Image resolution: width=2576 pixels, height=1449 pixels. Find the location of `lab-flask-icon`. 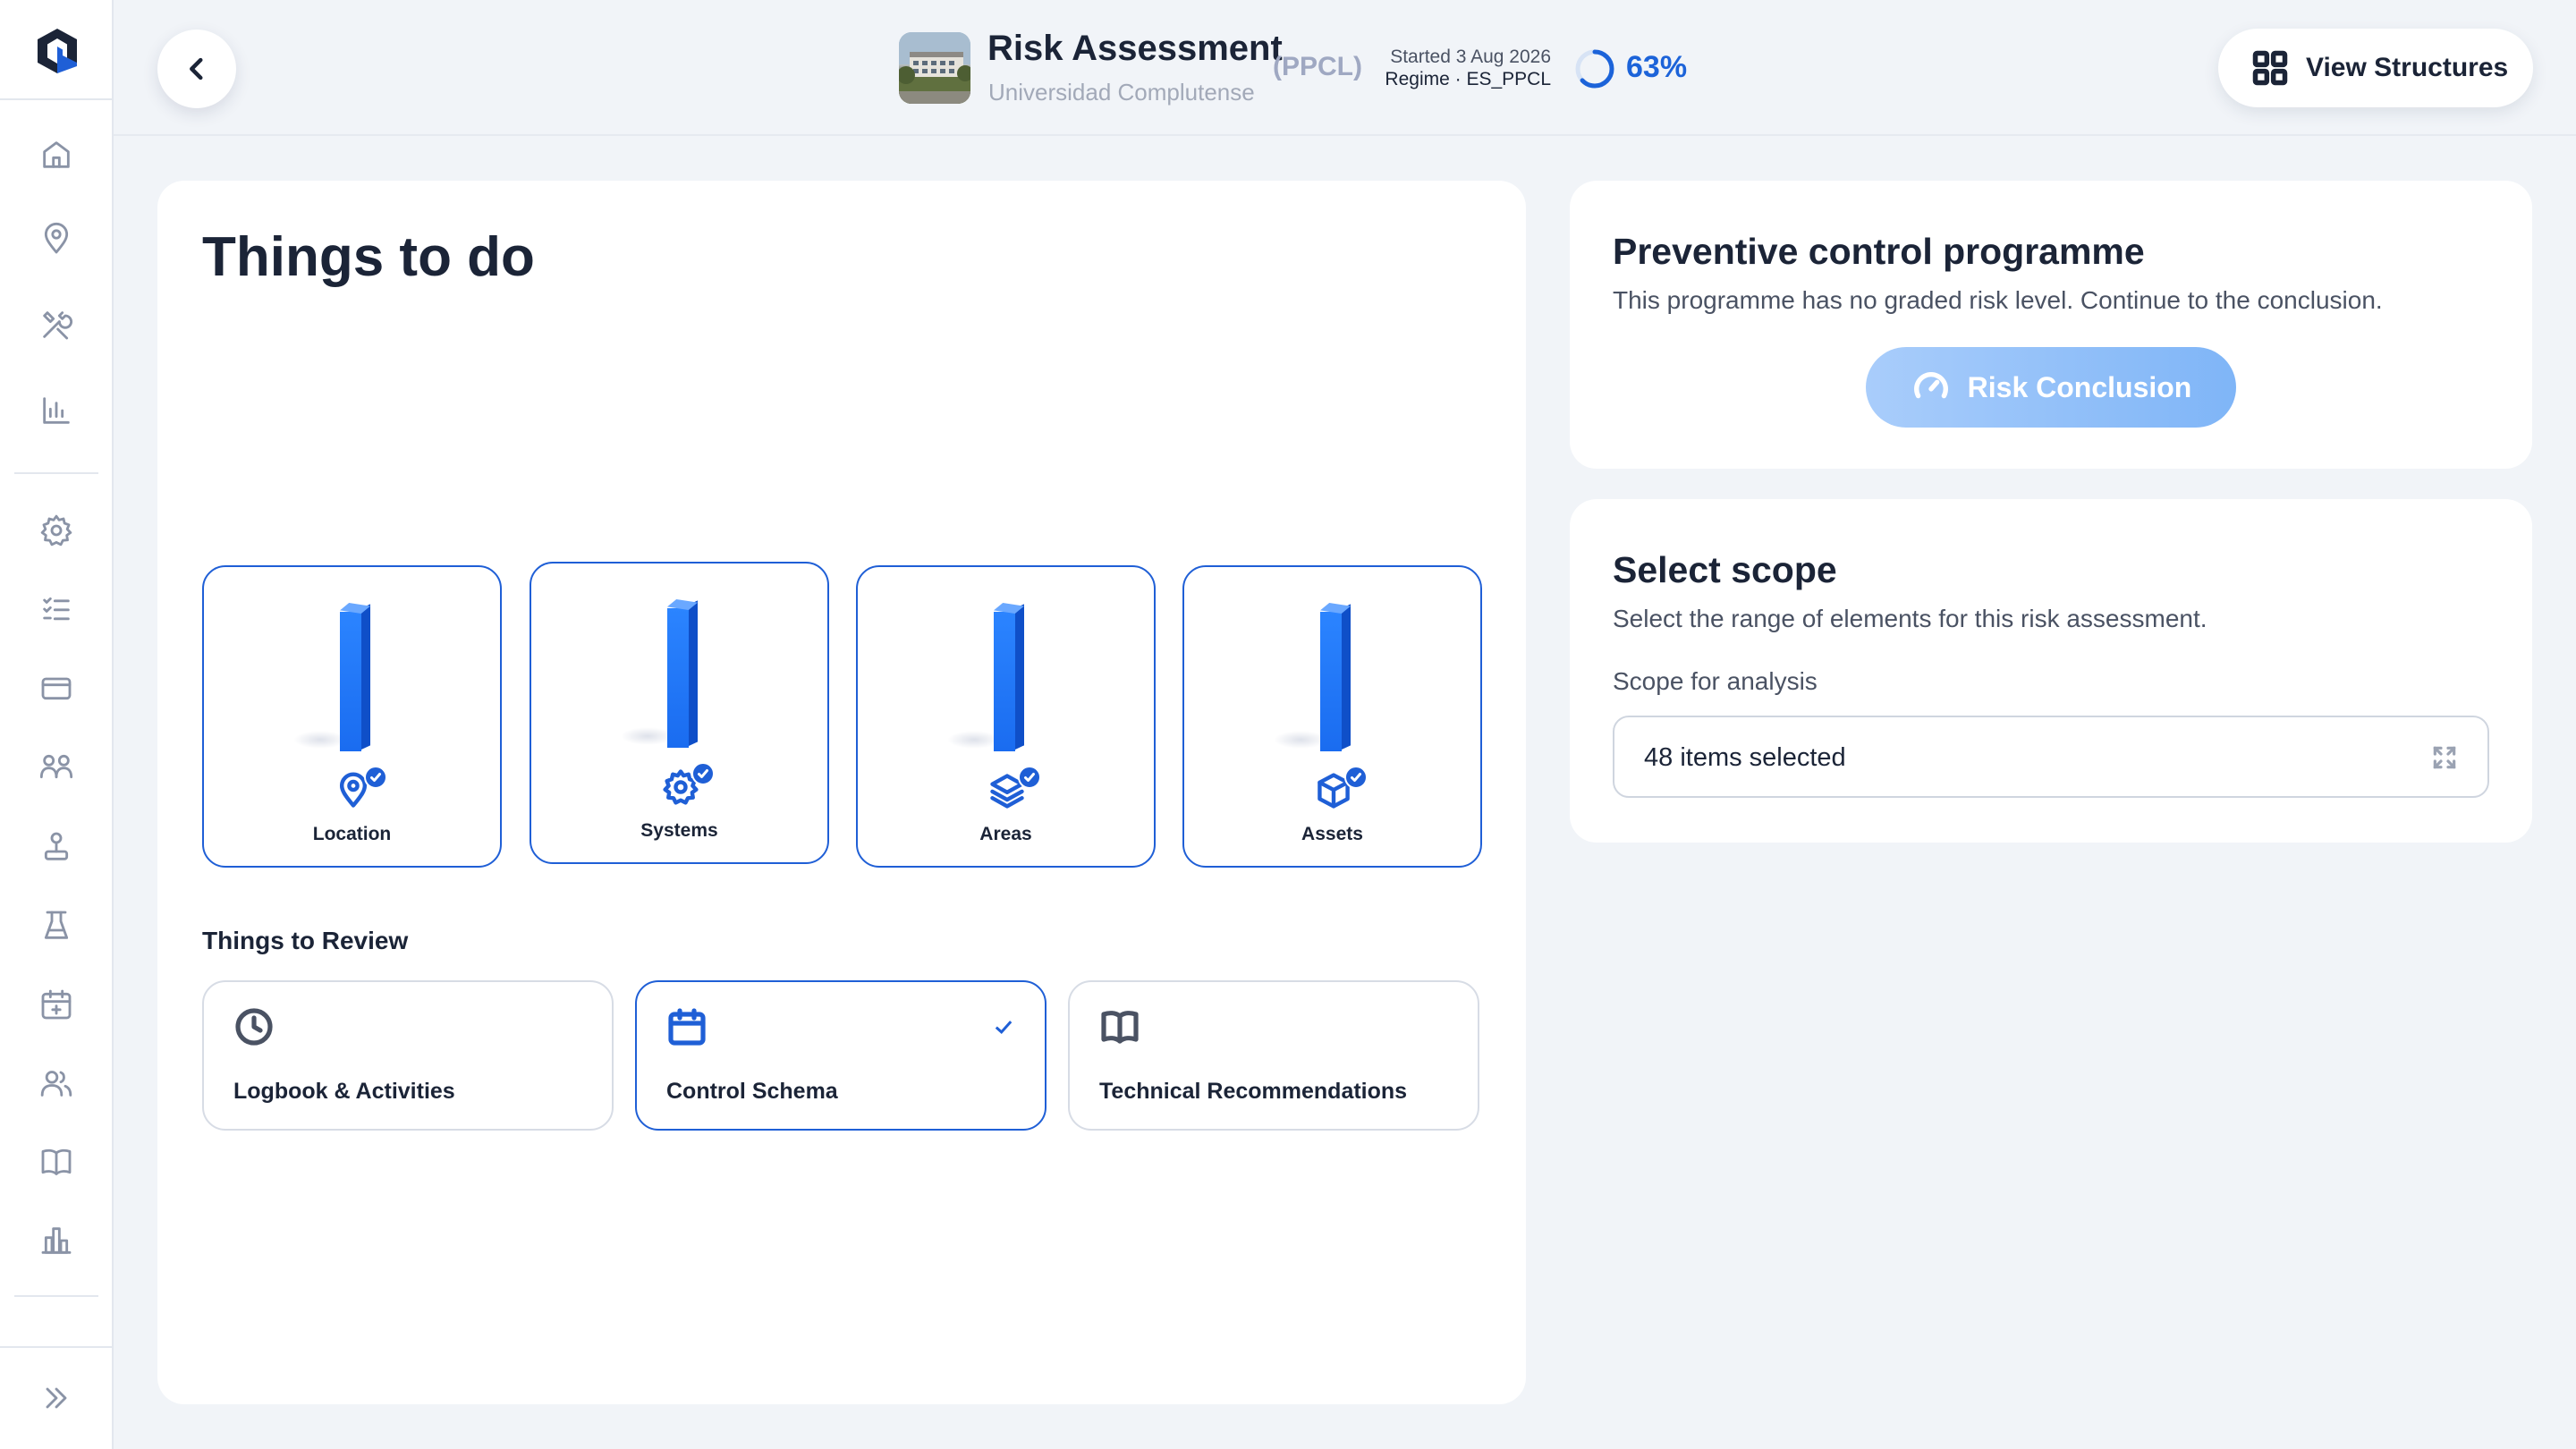

lab-flask-icon is located at coordinates (56, 926).